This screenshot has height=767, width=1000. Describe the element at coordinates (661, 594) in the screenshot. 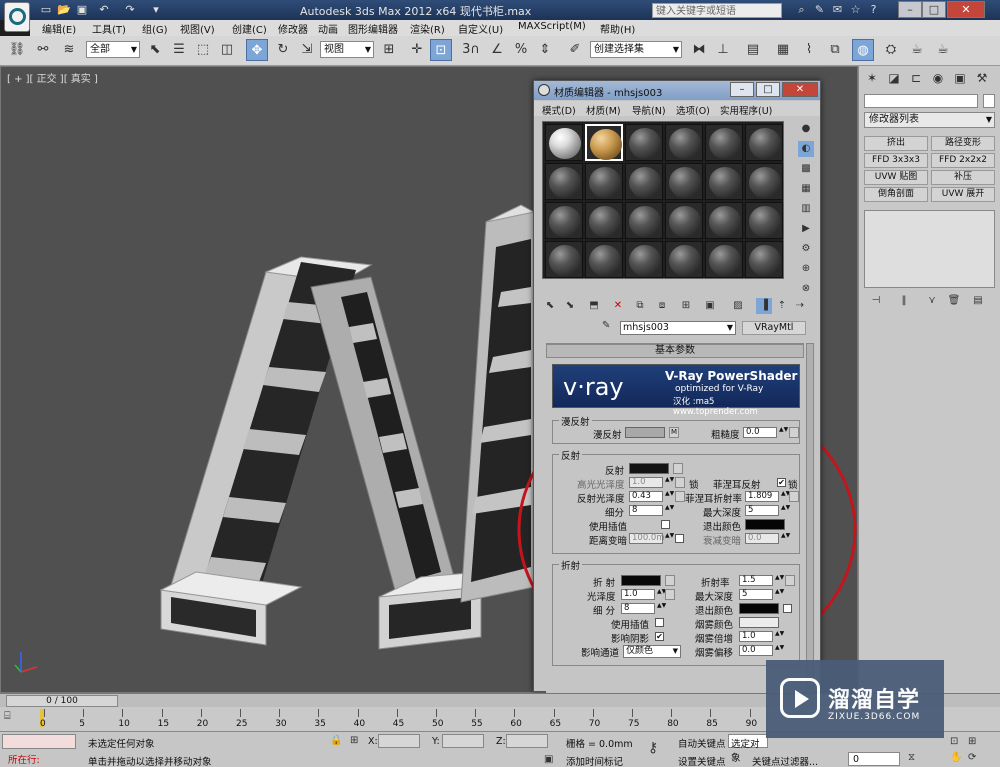

I see `refr-gloss-spinner-arrows: ▲▼` at that location.